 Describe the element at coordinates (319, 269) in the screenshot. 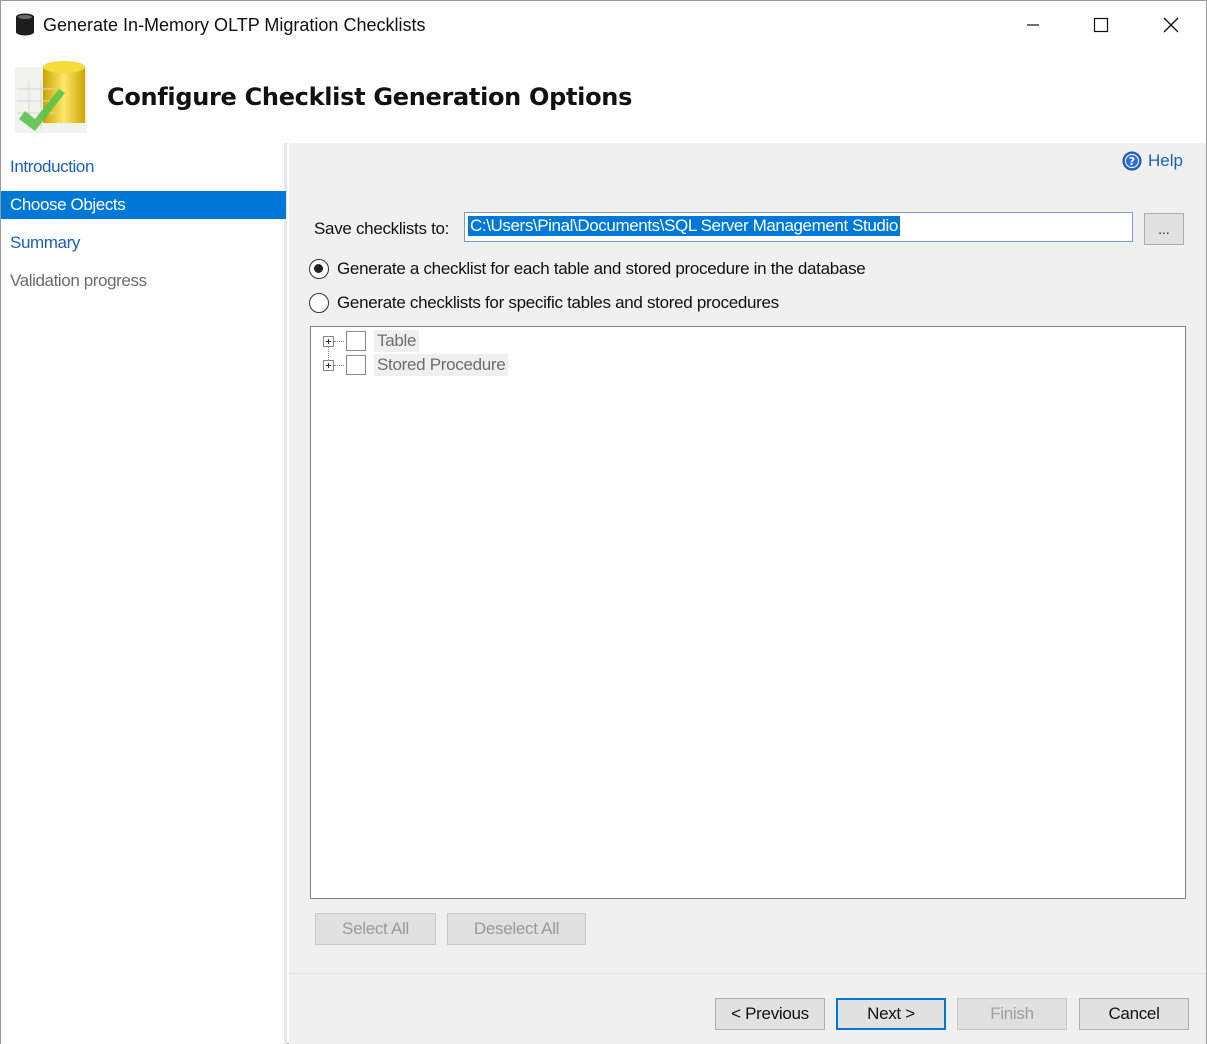

I see `radio-all-objects-indicator` at that location.